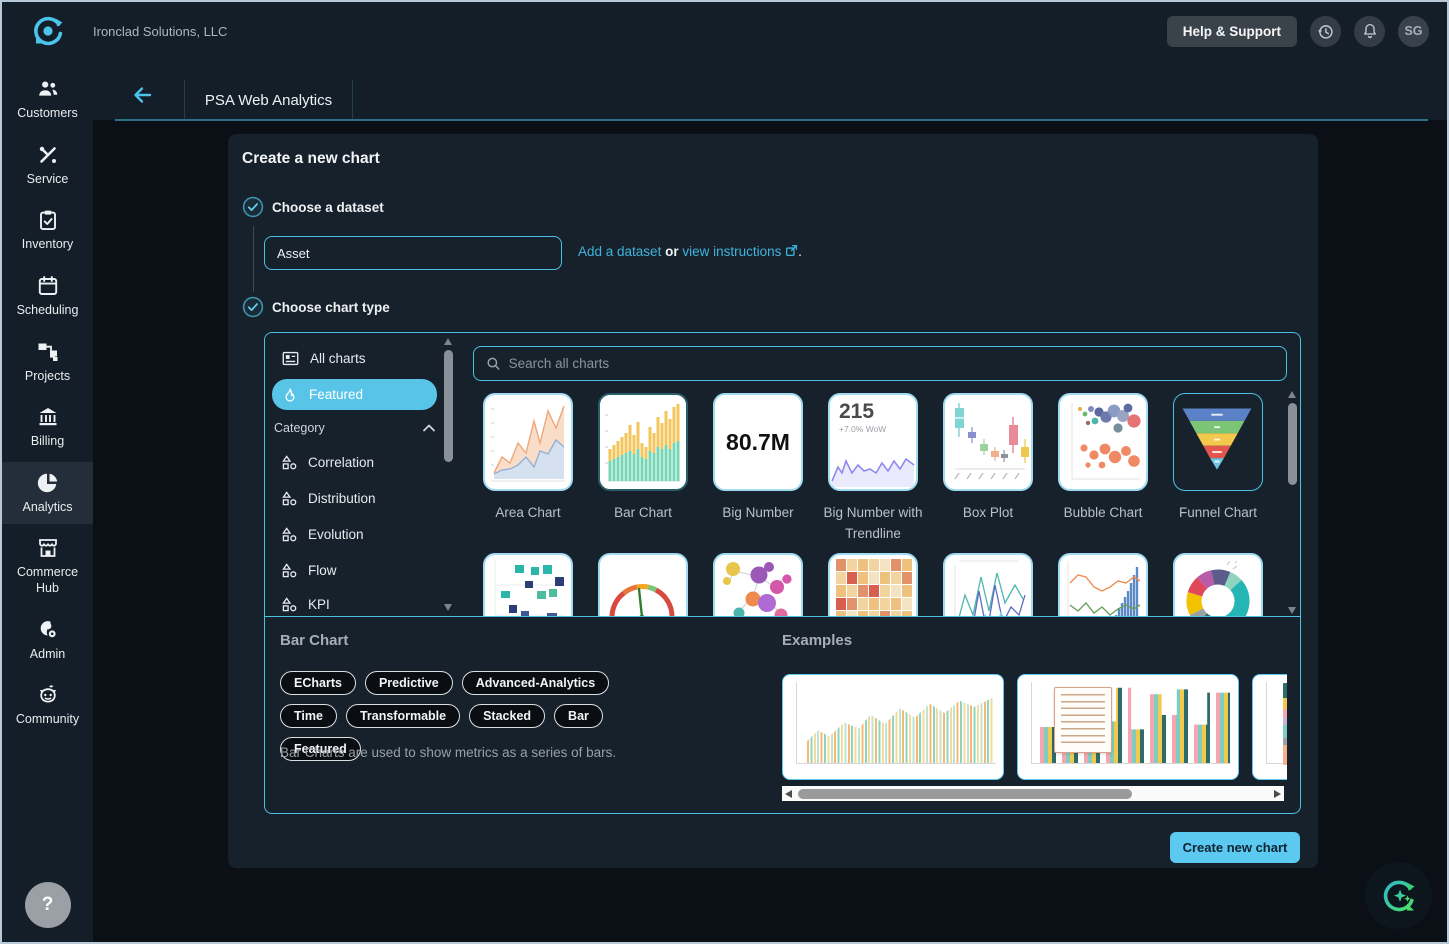  I want to click on trendline-sparkline, so click(873, 472).